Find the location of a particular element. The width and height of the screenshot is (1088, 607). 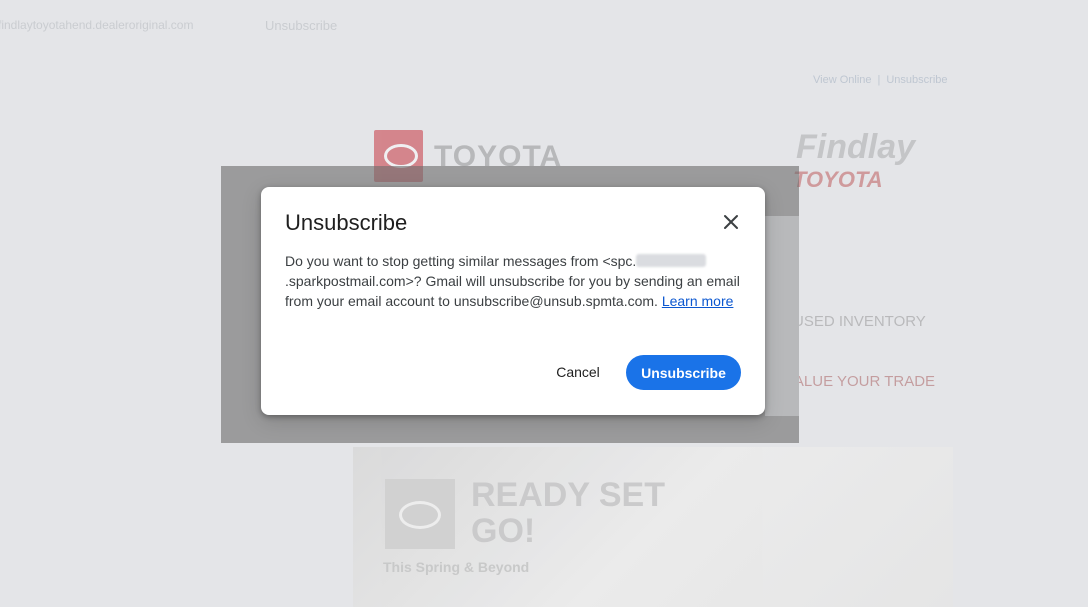

cancel-button: Cancel is located at coordinates (578, 372).